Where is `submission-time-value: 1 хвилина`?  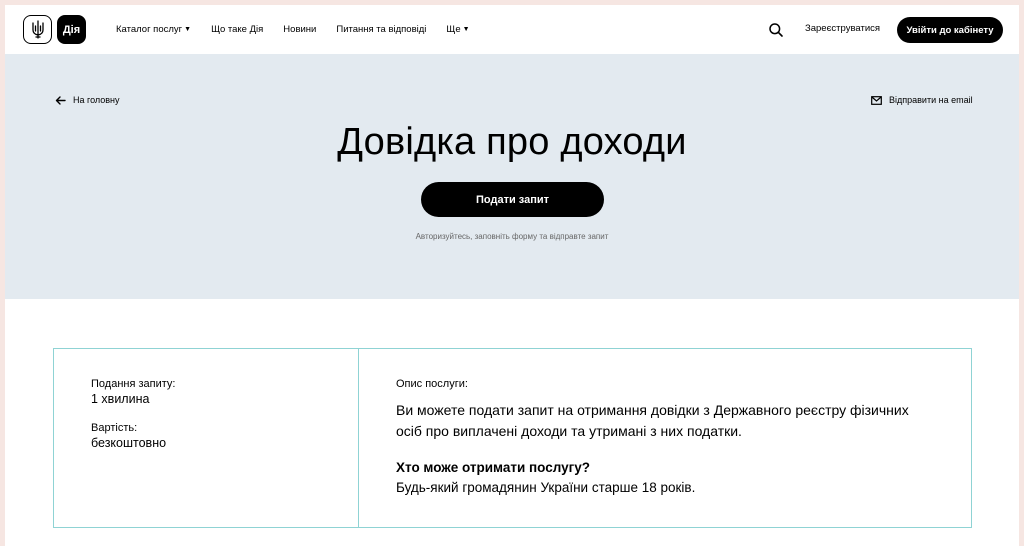
submission-time-value: 1 хвилина is located at coordinates (120, 399).